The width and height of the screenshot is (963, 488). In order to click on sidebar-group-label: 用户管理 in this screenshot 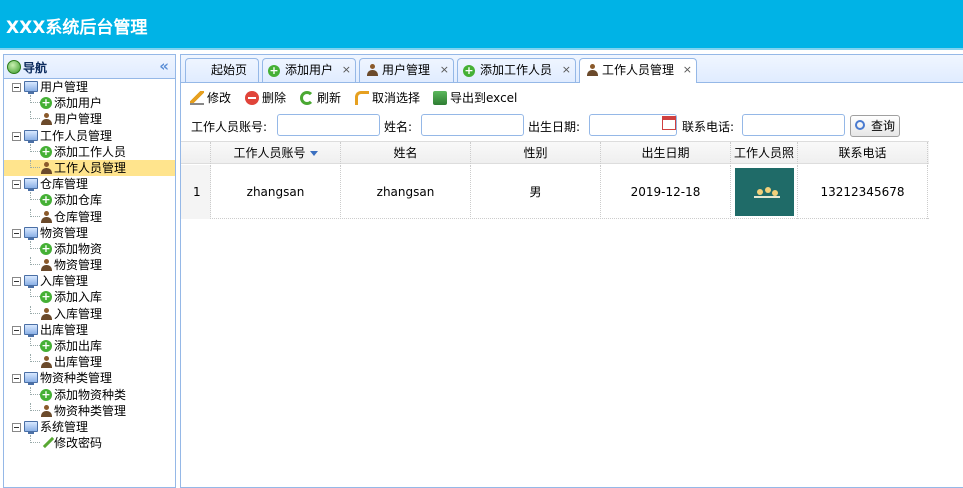, I will do `click(64, 87)`.